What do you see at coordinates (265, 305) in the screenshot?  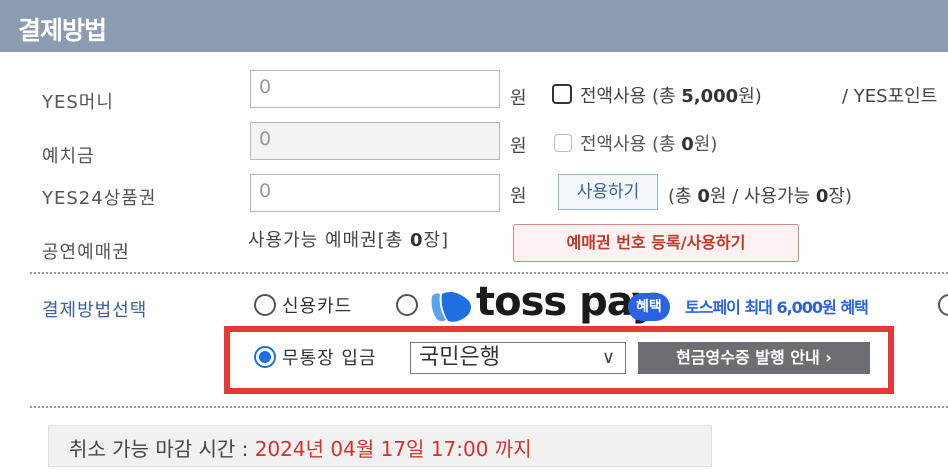 I see `credit-card-radio` at bounding box center [265, 305].